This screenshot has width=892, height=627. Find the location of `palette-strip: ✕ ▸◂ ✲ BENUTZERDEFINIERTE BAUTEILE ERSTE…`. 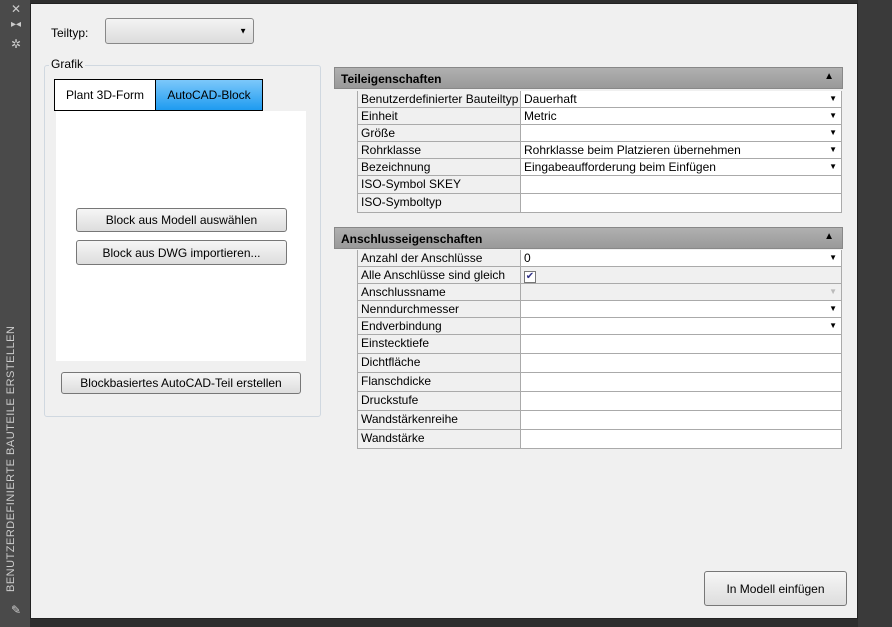

palette-strip: ✕ ▸◂ ✲ BENUTZERDEFINIERTE BAUTEILE ERSTE… is located at coordinates (15, 313).